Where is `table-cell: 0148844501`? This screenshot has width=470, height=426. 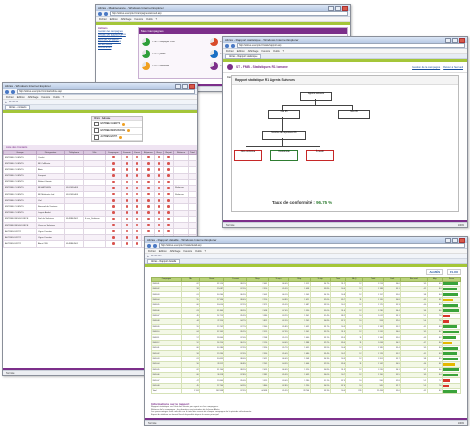
table-cell: 0148844501 is located at coordinates (73, 244).